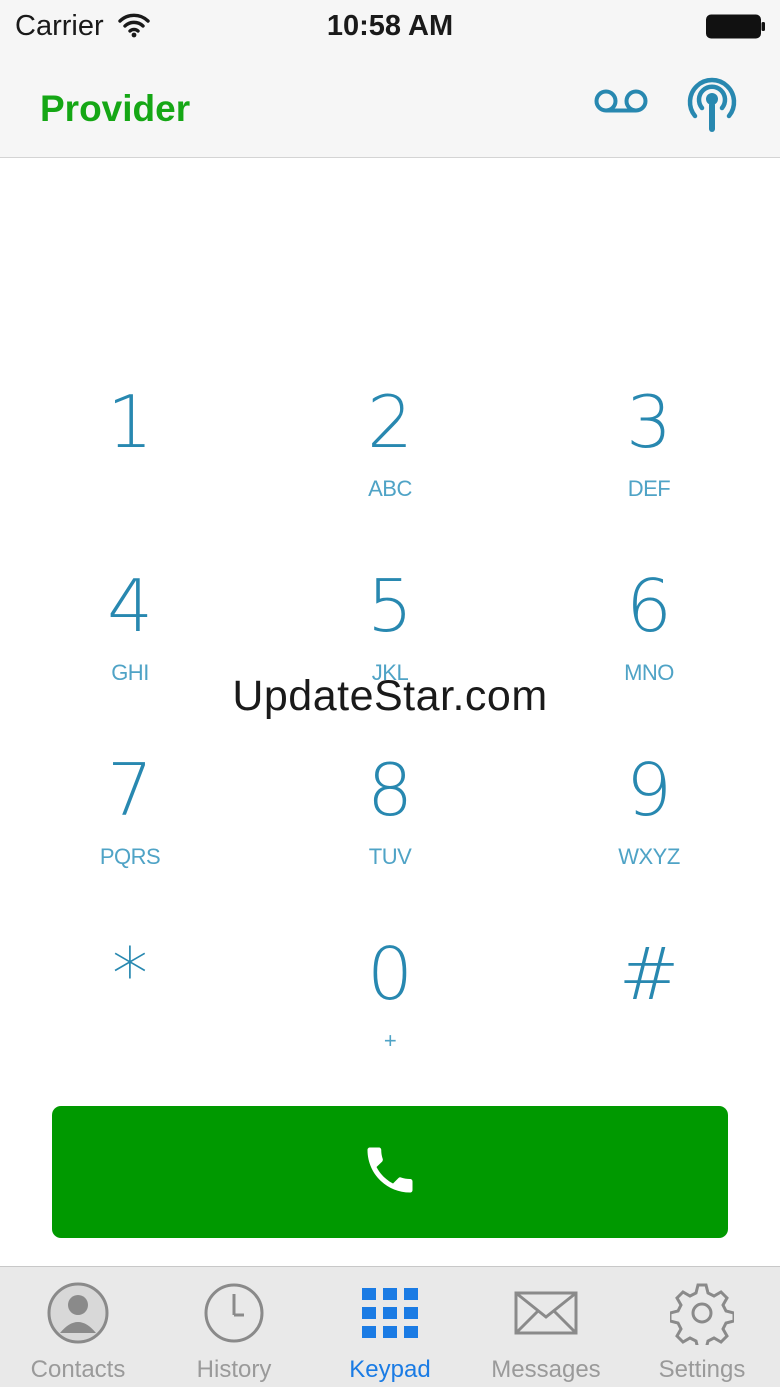 The height and width of the screenshot is (1387, 780). What do you see at coordinates (546, 1369) in the screenshot?
I see `tab-label: Messages` at bounding box center [546, 1369].